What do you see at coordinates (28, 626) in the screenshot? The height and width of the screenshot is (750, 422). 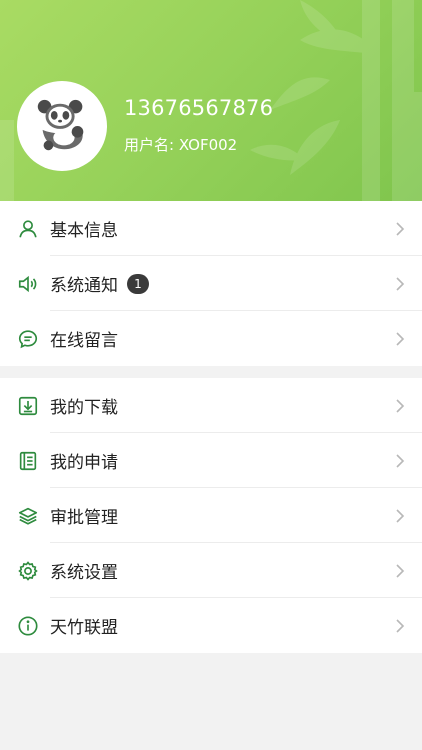 I see `info-icon` at bounding box center [28, 626].